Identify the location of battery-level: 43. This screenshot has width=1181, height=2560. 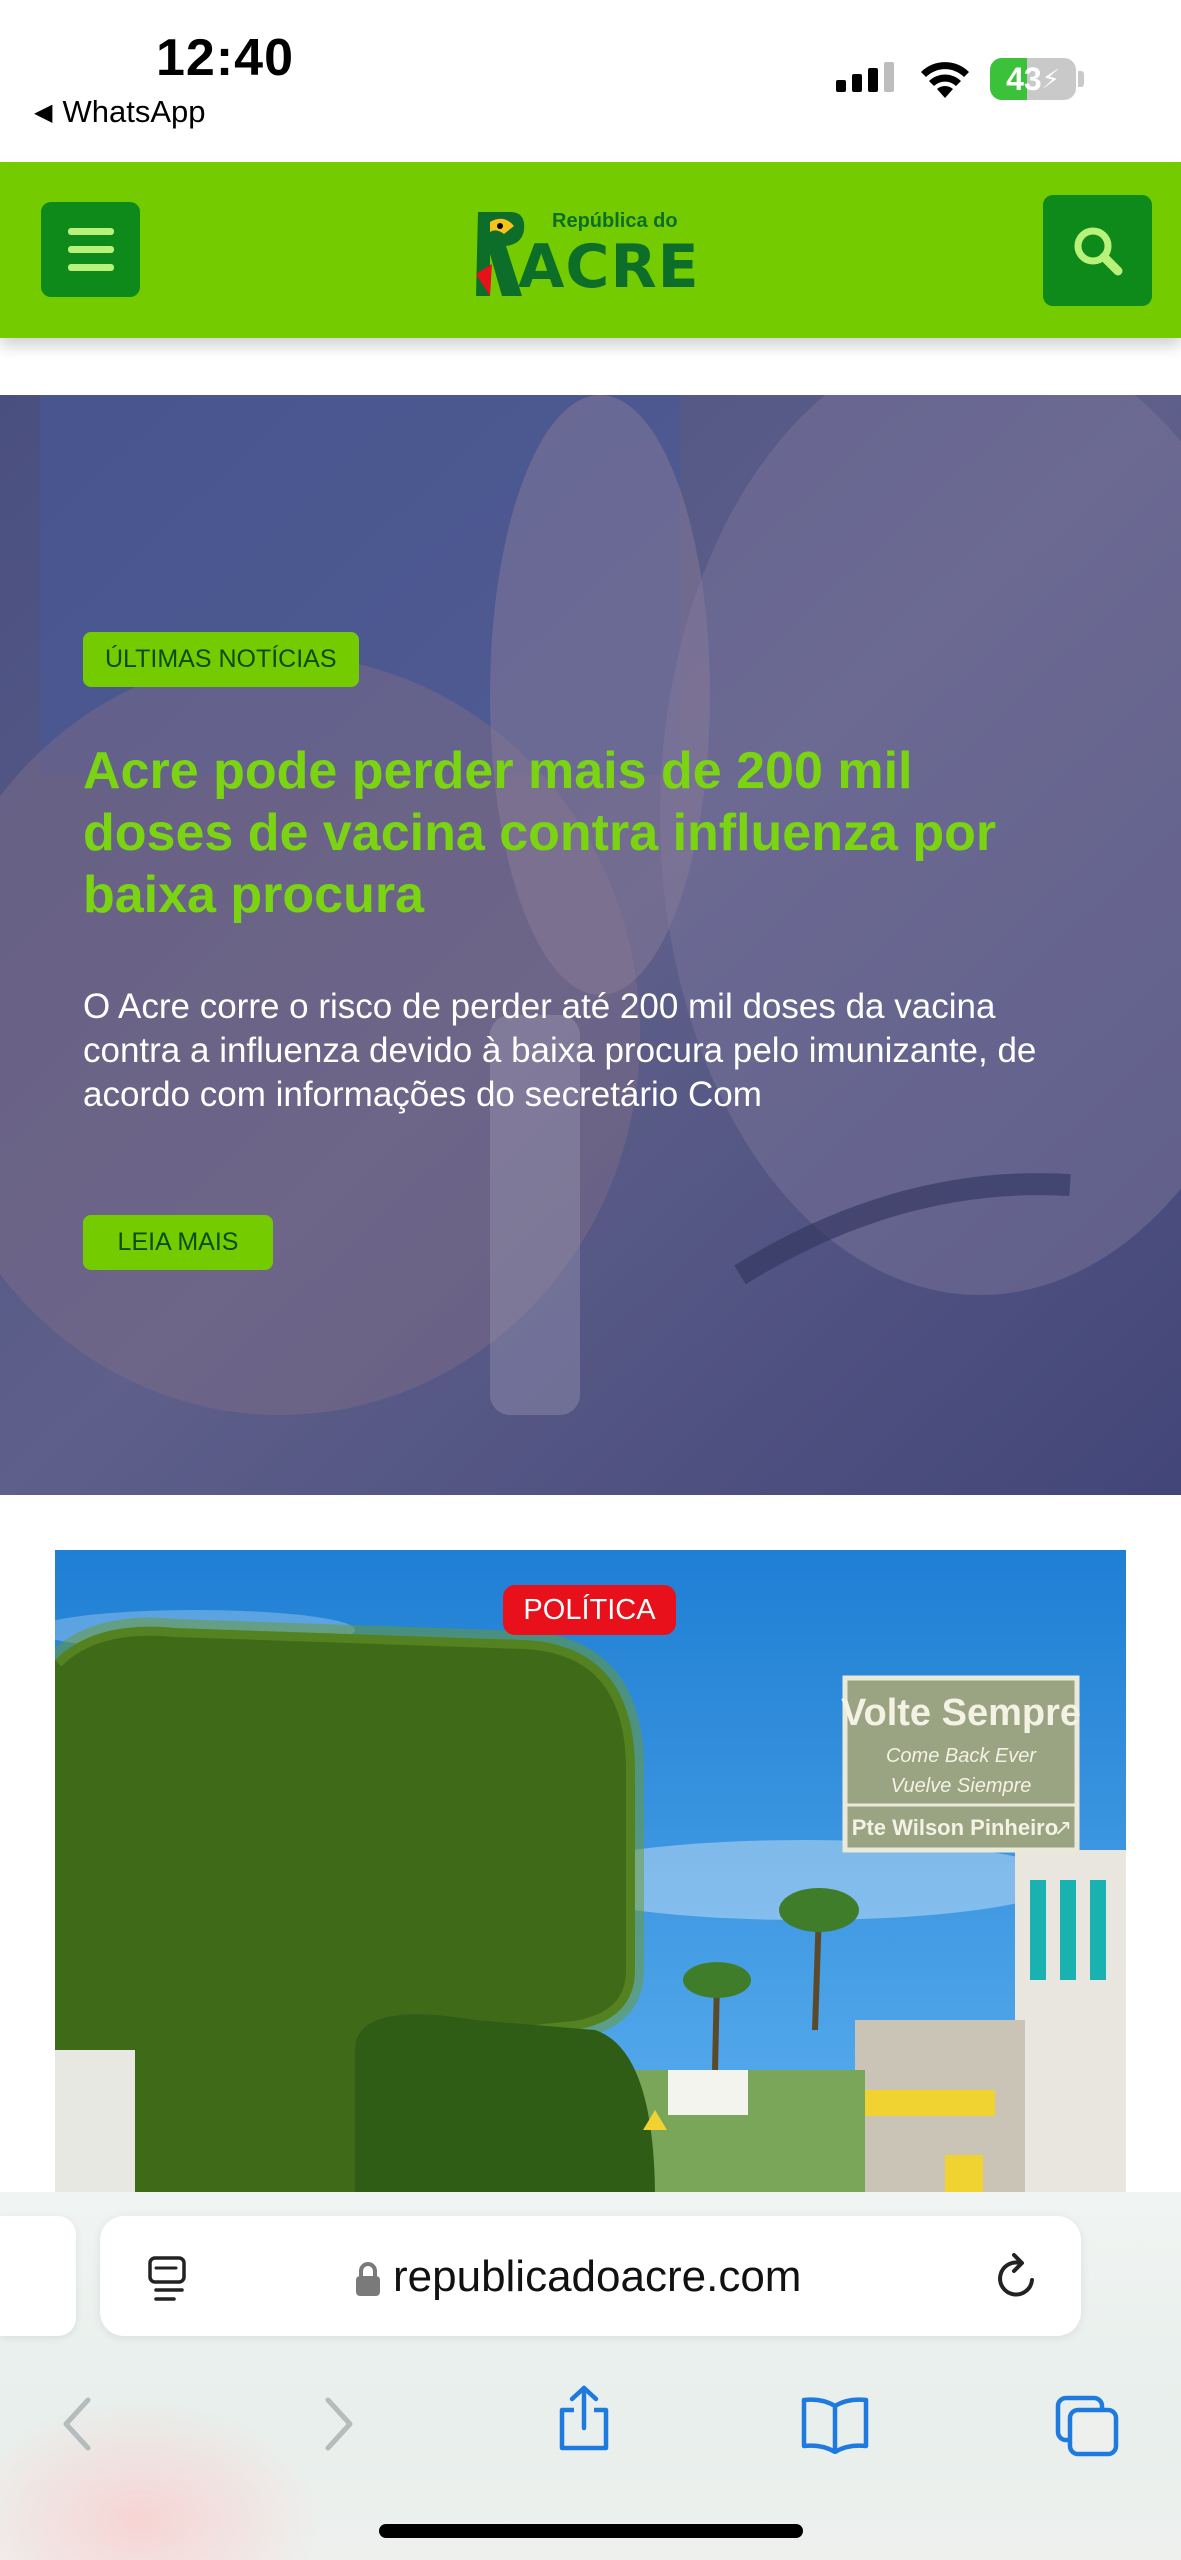
(1024, 78).